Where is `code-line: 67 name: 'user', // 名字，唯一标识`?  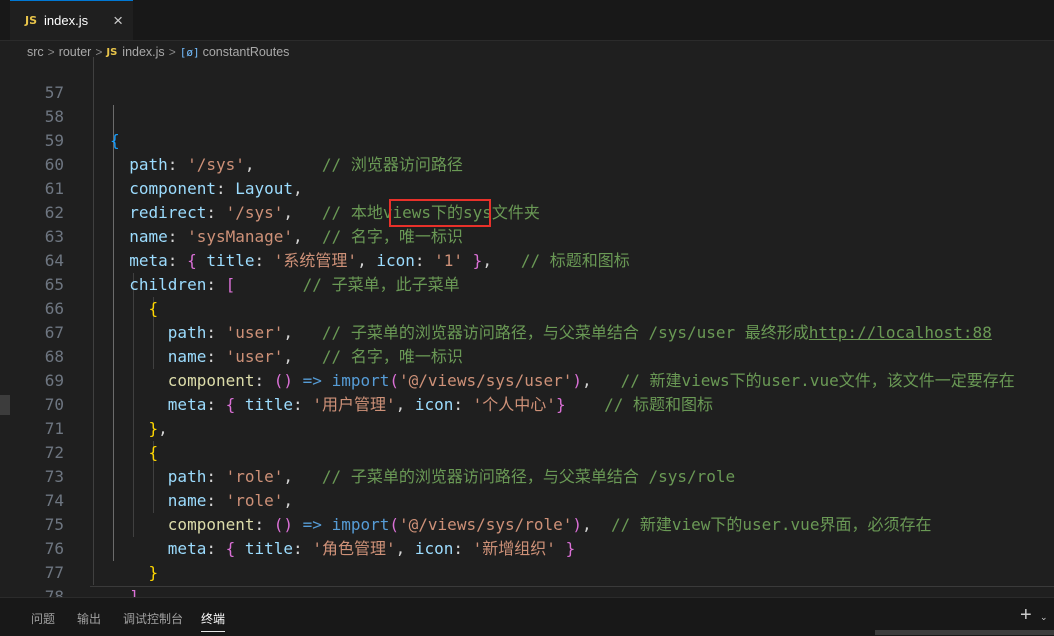 code-line: 67 name: 'user', // 名字，唯一标识 is located at coordinates (527, 331).